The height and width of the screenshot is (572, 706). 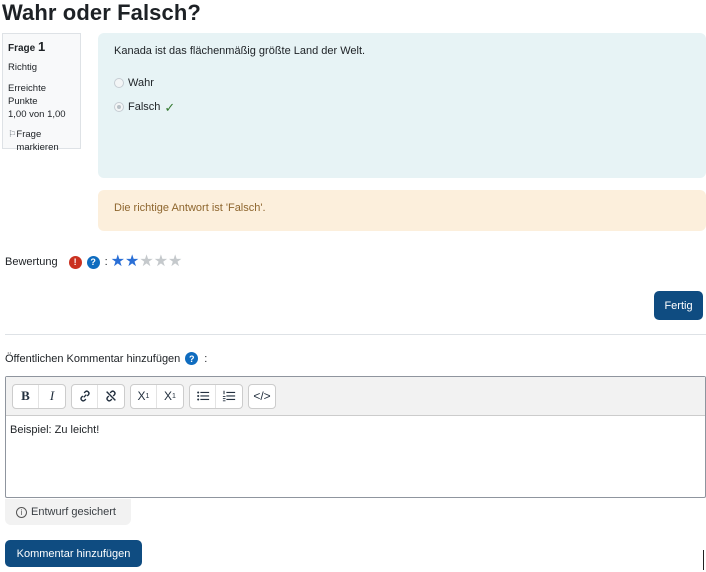 What do you see at coordinates (52, 396) in the screenshot?
I see `italic-button: I` at bounding box center [52, 396].